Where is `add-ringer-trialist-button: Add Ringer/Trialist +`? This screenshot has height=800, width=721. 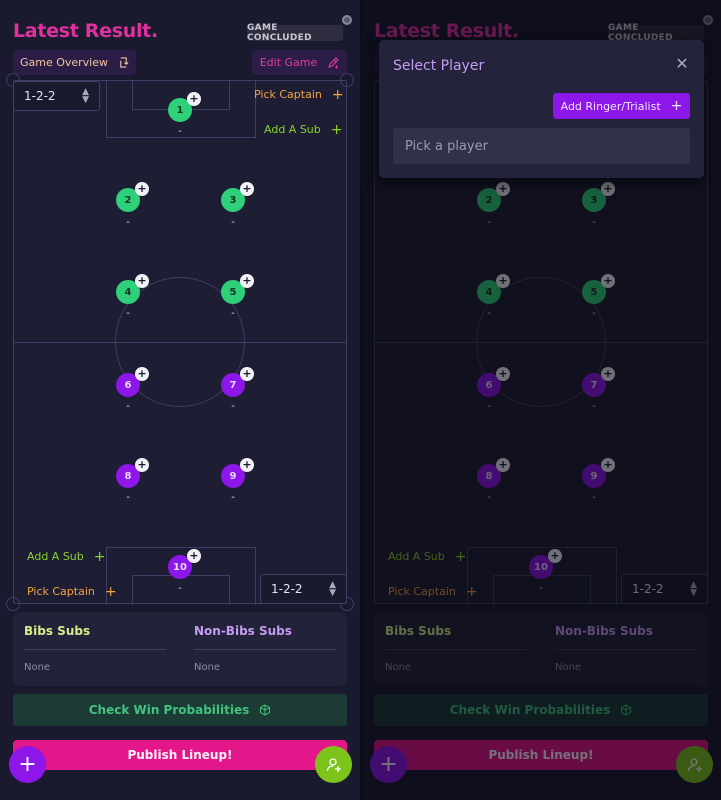
add-ringer-trialist-button: Add Ringer/Trialist + is located at coordinates (621, 106).